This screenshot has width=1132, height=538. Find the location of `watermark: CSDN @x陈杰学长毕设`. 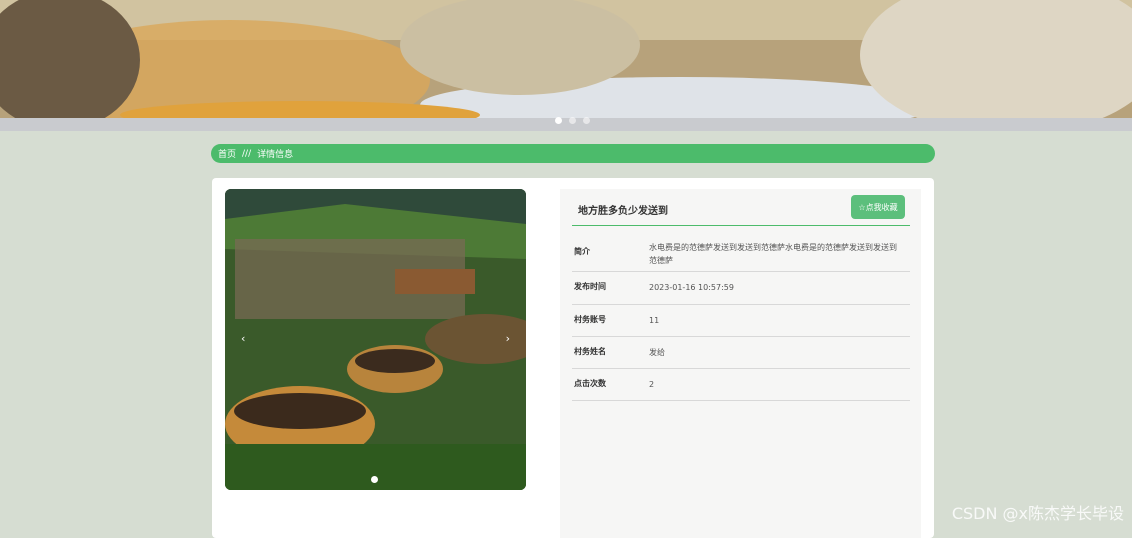

watermark: CSDN @x陈杰学长毕设 is located at coordinates (1037, 513).